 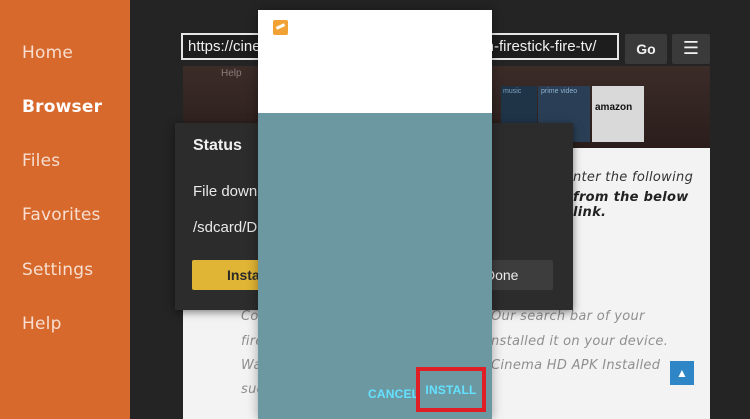 What do you see at coordinates (47, 53) in the screenshot?
I see `sidebar-item-home: Home` at bounding box center [47, 53].